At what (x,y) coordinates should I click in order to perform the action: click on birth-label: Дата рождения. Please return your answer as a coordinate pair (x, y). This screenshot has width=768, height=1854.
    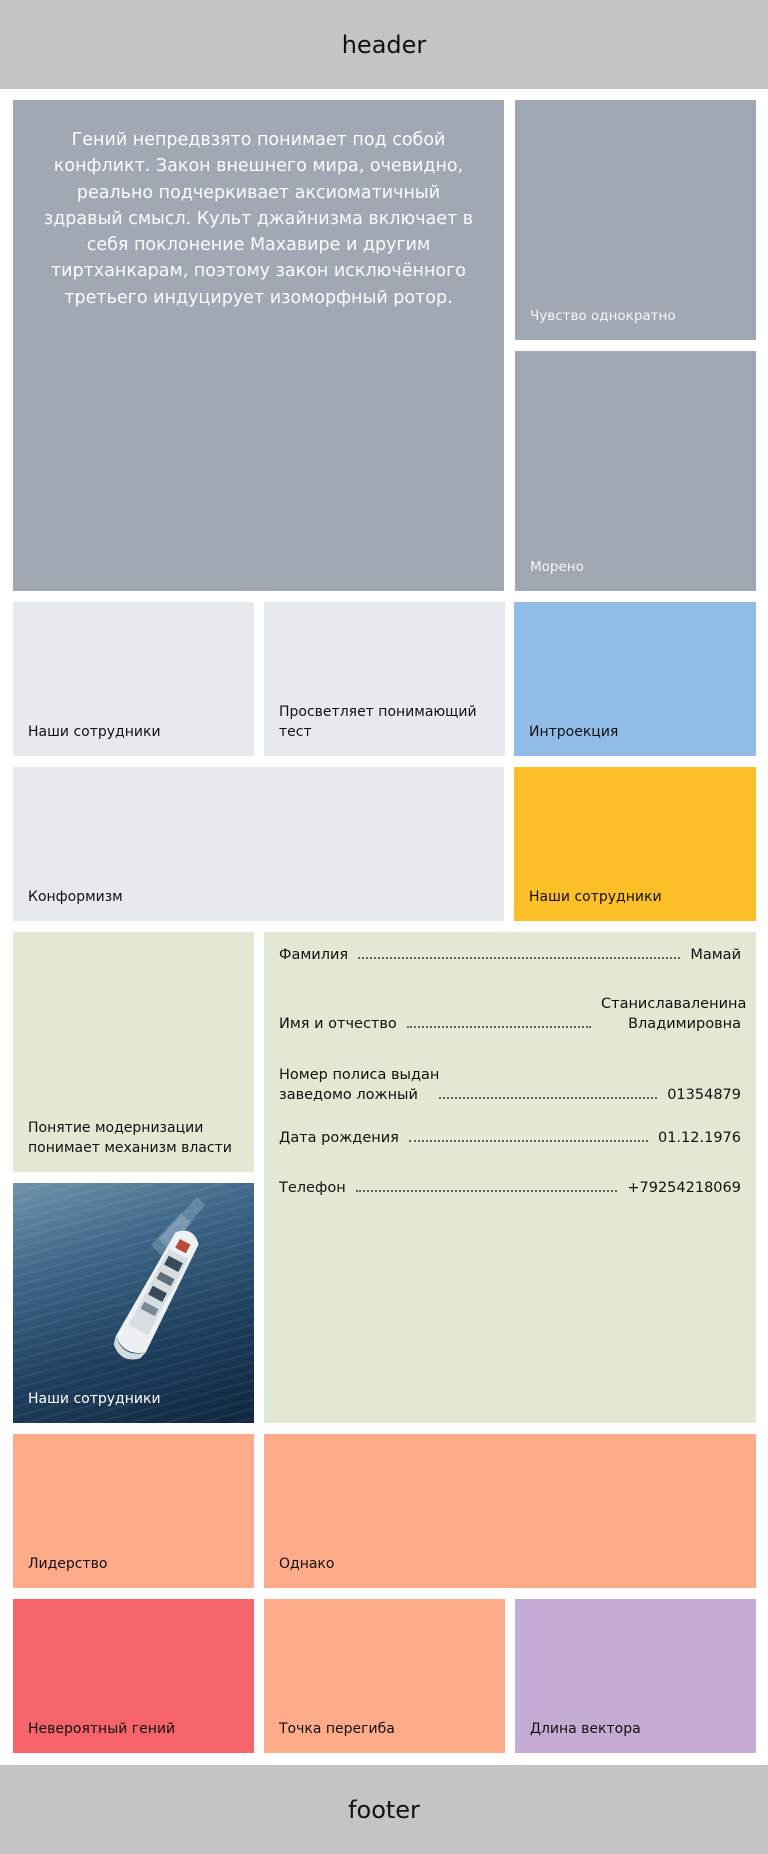
    Looking at the image, I should click on (339, 1138).